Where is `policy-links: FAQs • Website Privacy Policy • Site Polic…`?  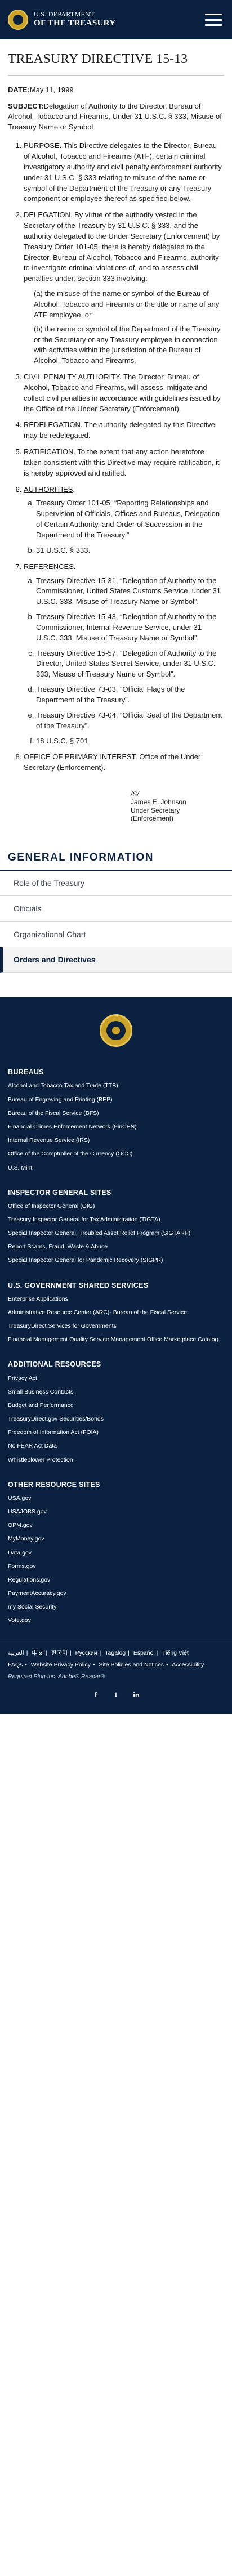
policy-links: FAQs • Website Privacy Policy • Site Polic… is located at coordinates (106, 1664).